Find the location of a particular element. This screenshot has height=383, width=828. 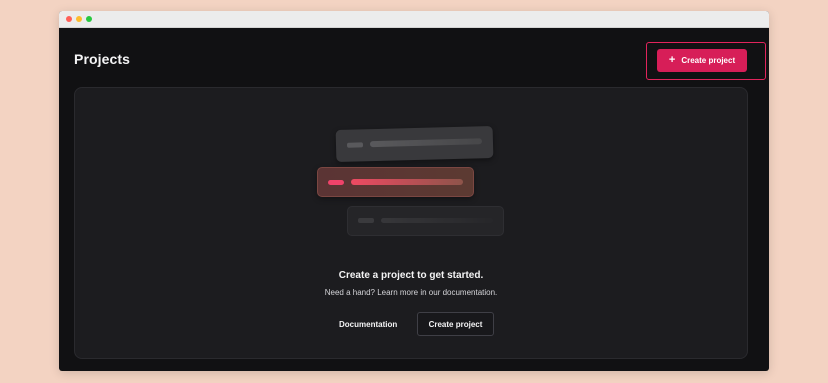

close-window-button is located at coordinates (69, 19).